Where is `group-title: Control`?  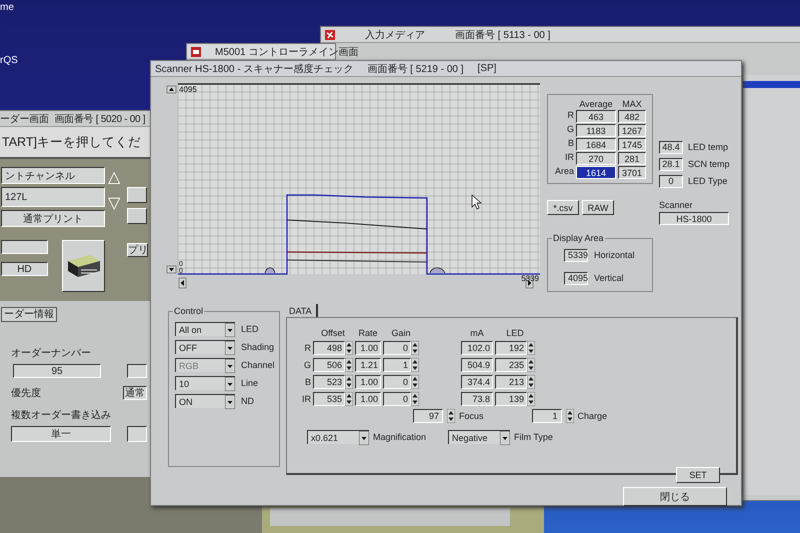 group-title: Control is located at coordinates (188, 311).